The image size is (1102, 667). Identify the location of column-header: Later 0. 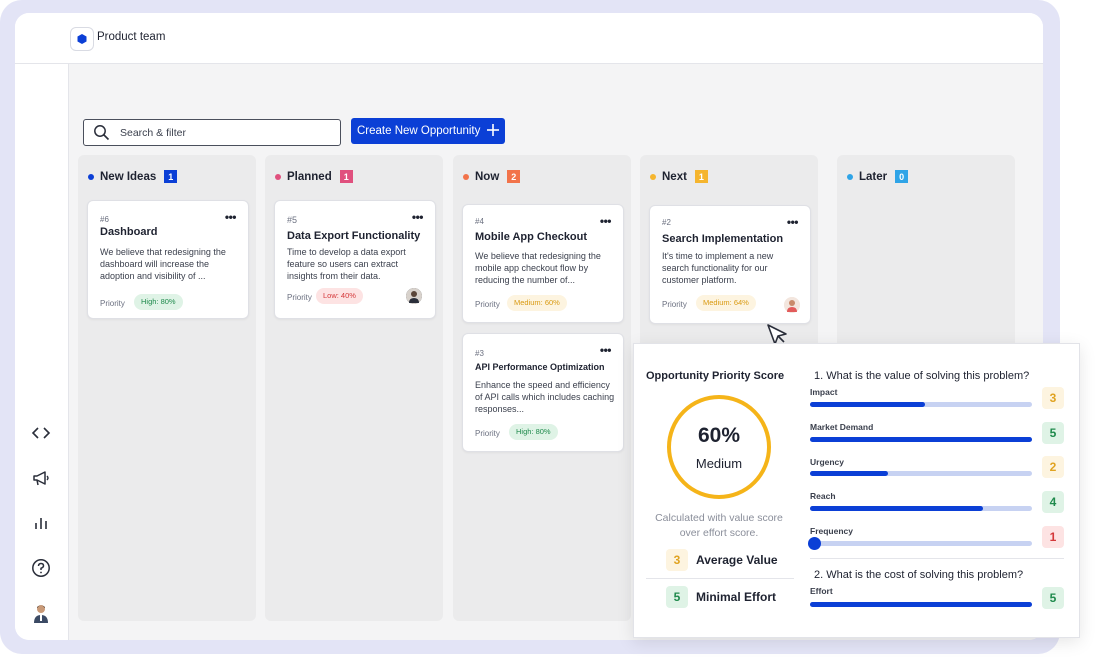
(878, 176).